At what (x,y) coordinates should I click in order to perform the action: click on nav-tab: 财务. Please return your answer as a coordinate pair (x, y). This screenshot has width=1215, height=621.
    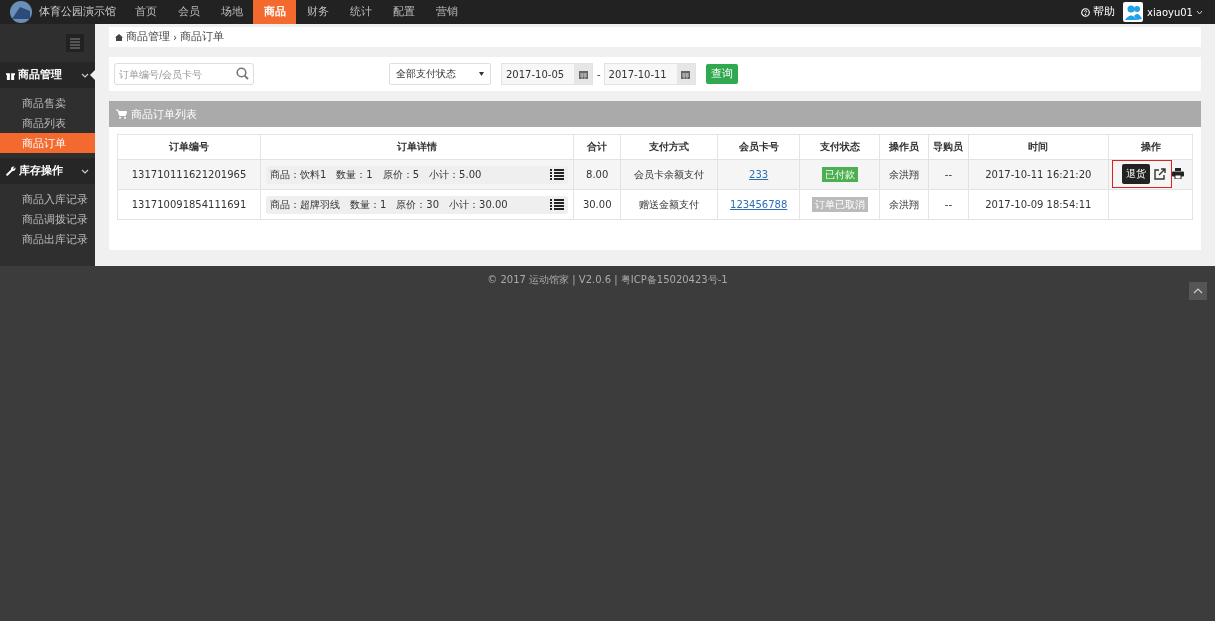
    Looking at the image, I should click on (317, 12).